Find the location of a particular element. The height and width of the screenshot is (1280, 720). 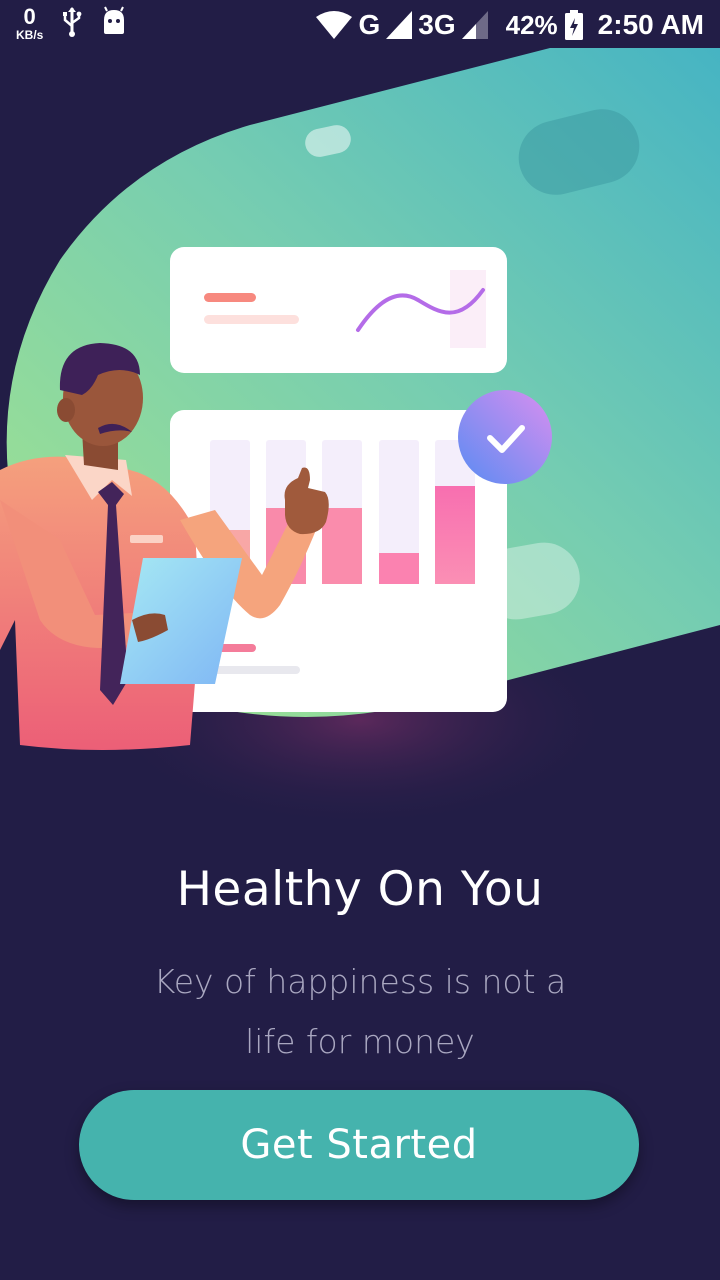

net-speed-unit: KB/s is located at coordinates (30, 35).